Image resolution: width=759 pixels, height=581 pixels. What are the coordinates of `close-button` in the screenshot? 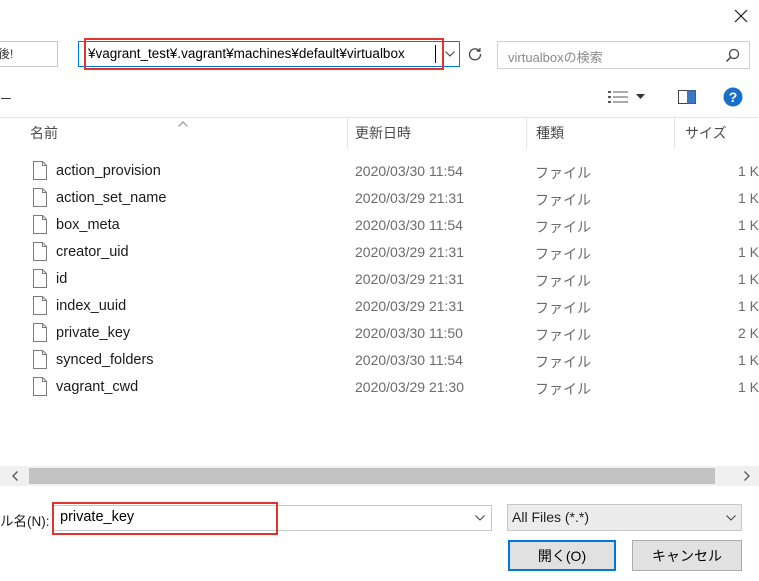 It's located at (741, 16).